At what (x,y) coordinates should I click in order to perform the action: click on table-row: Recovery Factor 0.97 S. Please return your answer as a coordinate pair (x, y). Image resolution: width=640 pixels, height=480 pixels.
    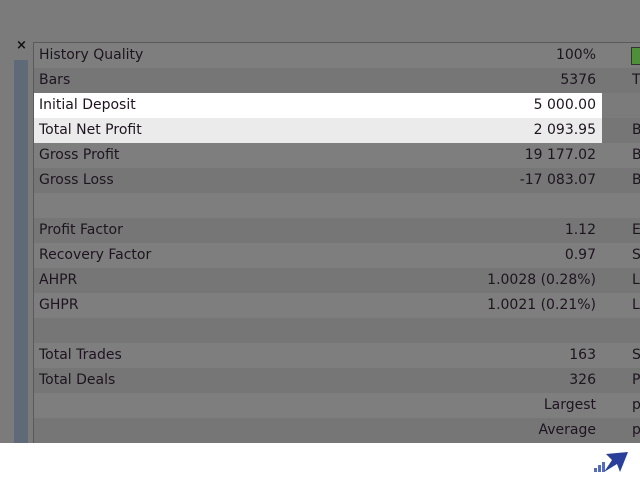
    Looking at the image, I should click on (337, 255).